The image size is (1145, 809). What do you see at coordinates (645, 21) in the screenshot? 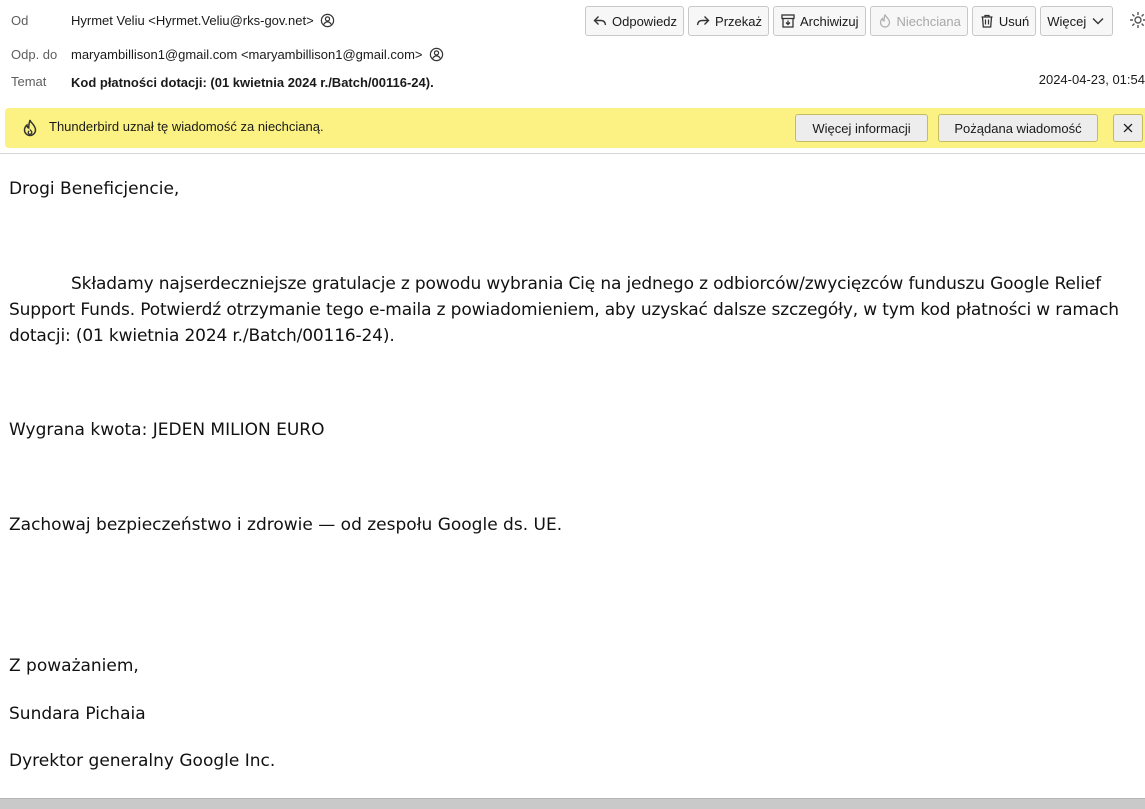
I see `reply-label: Odpowiedz` at bounding box center [645, 21].